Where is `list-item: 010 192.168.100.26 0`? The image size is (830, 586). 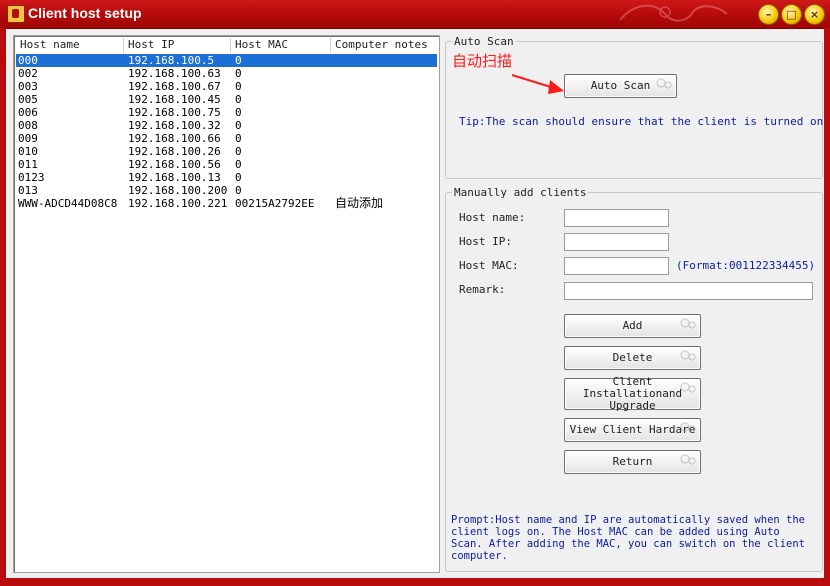
list-item: 010 192.168.100.26 0 is located at coordinates (226, 151).